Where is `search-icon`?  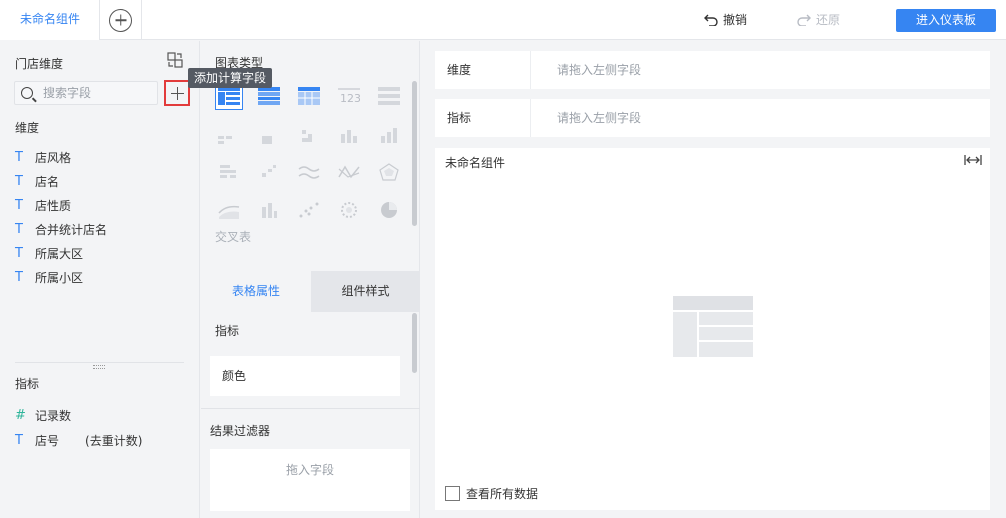
search-icon is located at coordinates (27, 93).